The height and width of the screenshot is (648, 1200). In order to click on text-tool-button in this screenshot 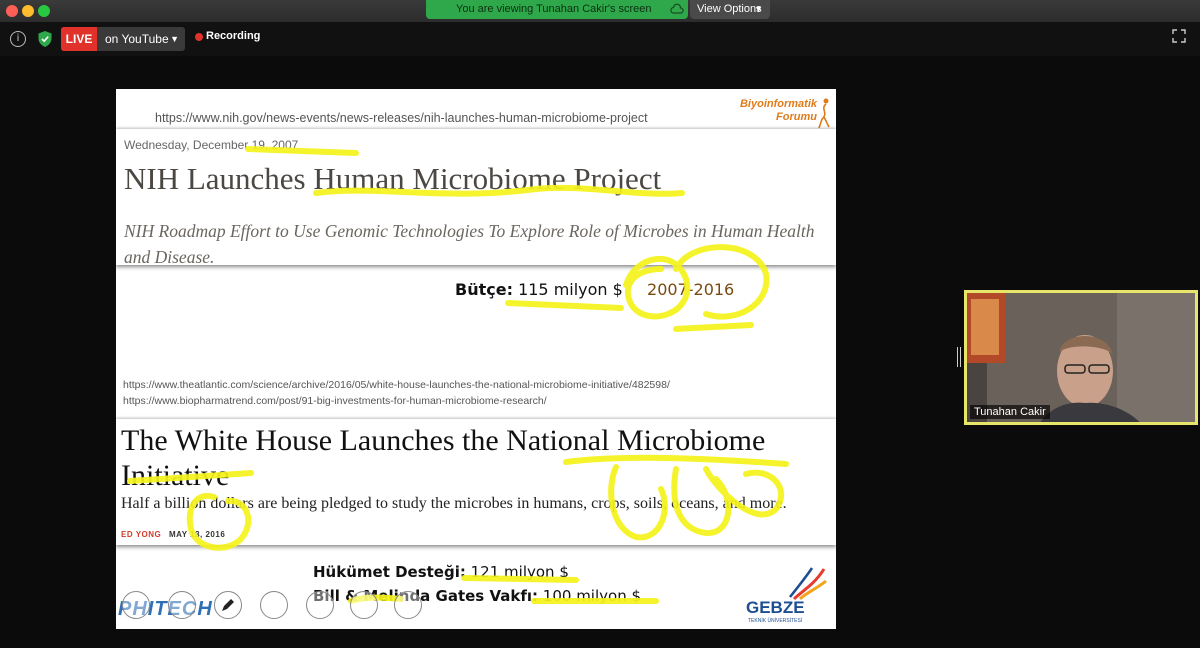, I will do `click(274, 605)`.